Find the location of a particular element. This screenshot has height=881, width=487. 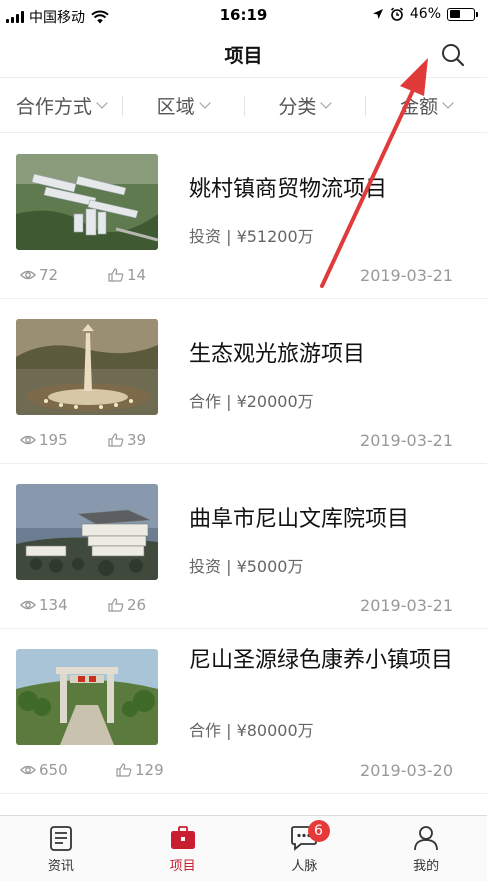

like-count: 39 is located at coordinates (127, 440).